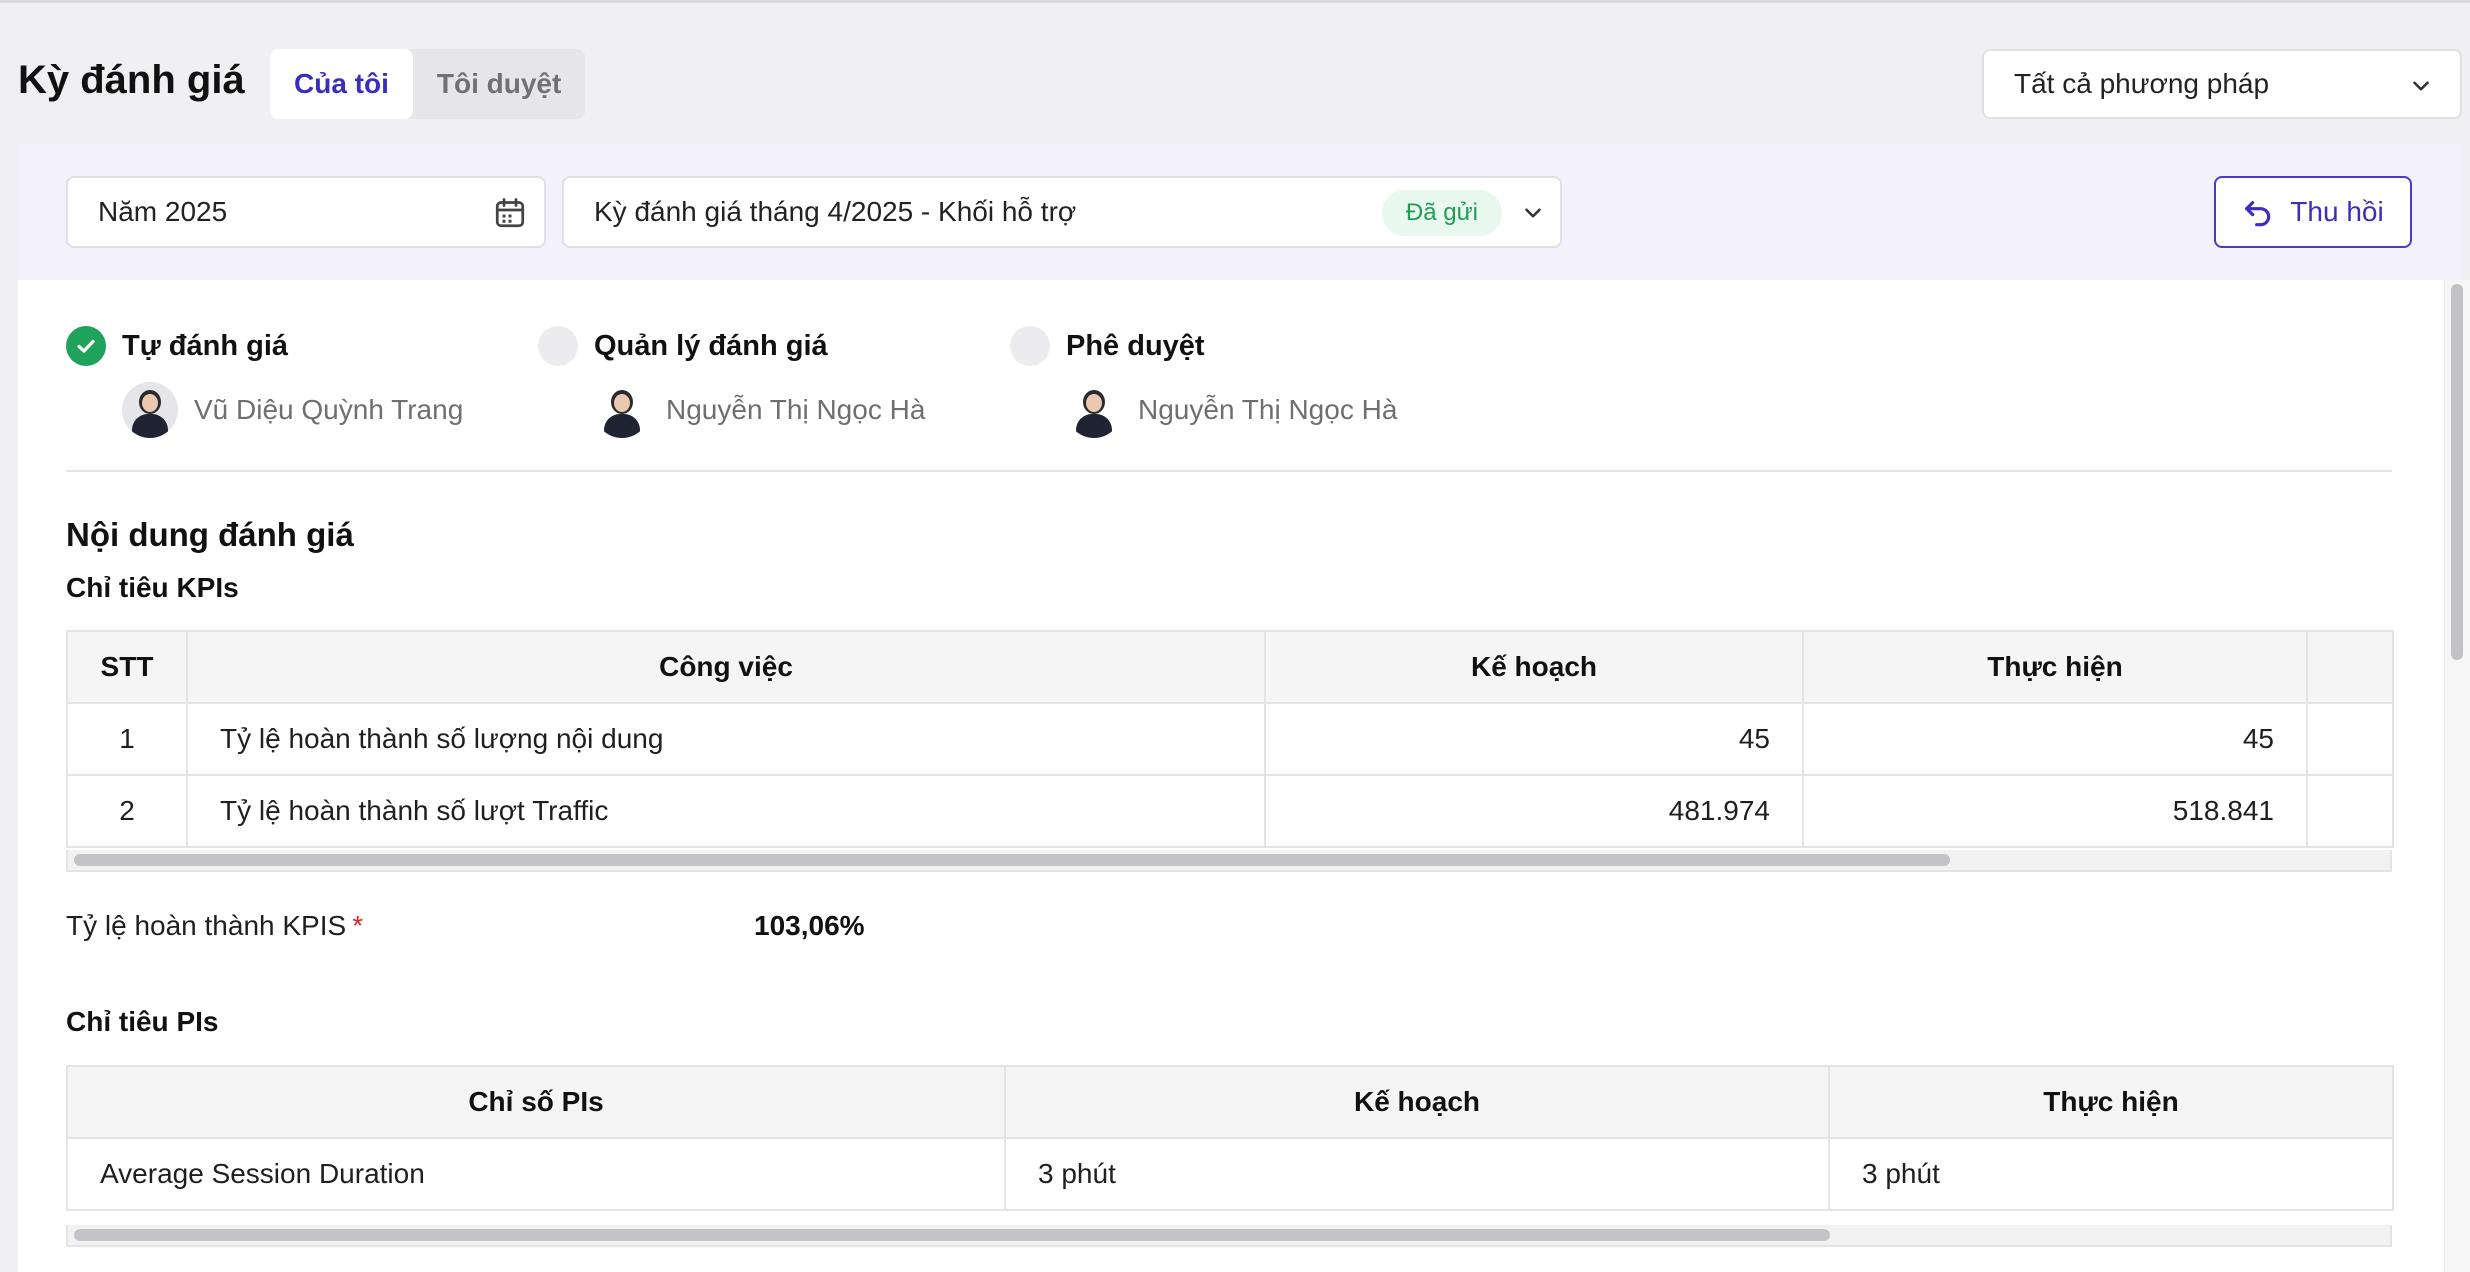  I want to click on cell-actual: 45, so click(2055, 739).